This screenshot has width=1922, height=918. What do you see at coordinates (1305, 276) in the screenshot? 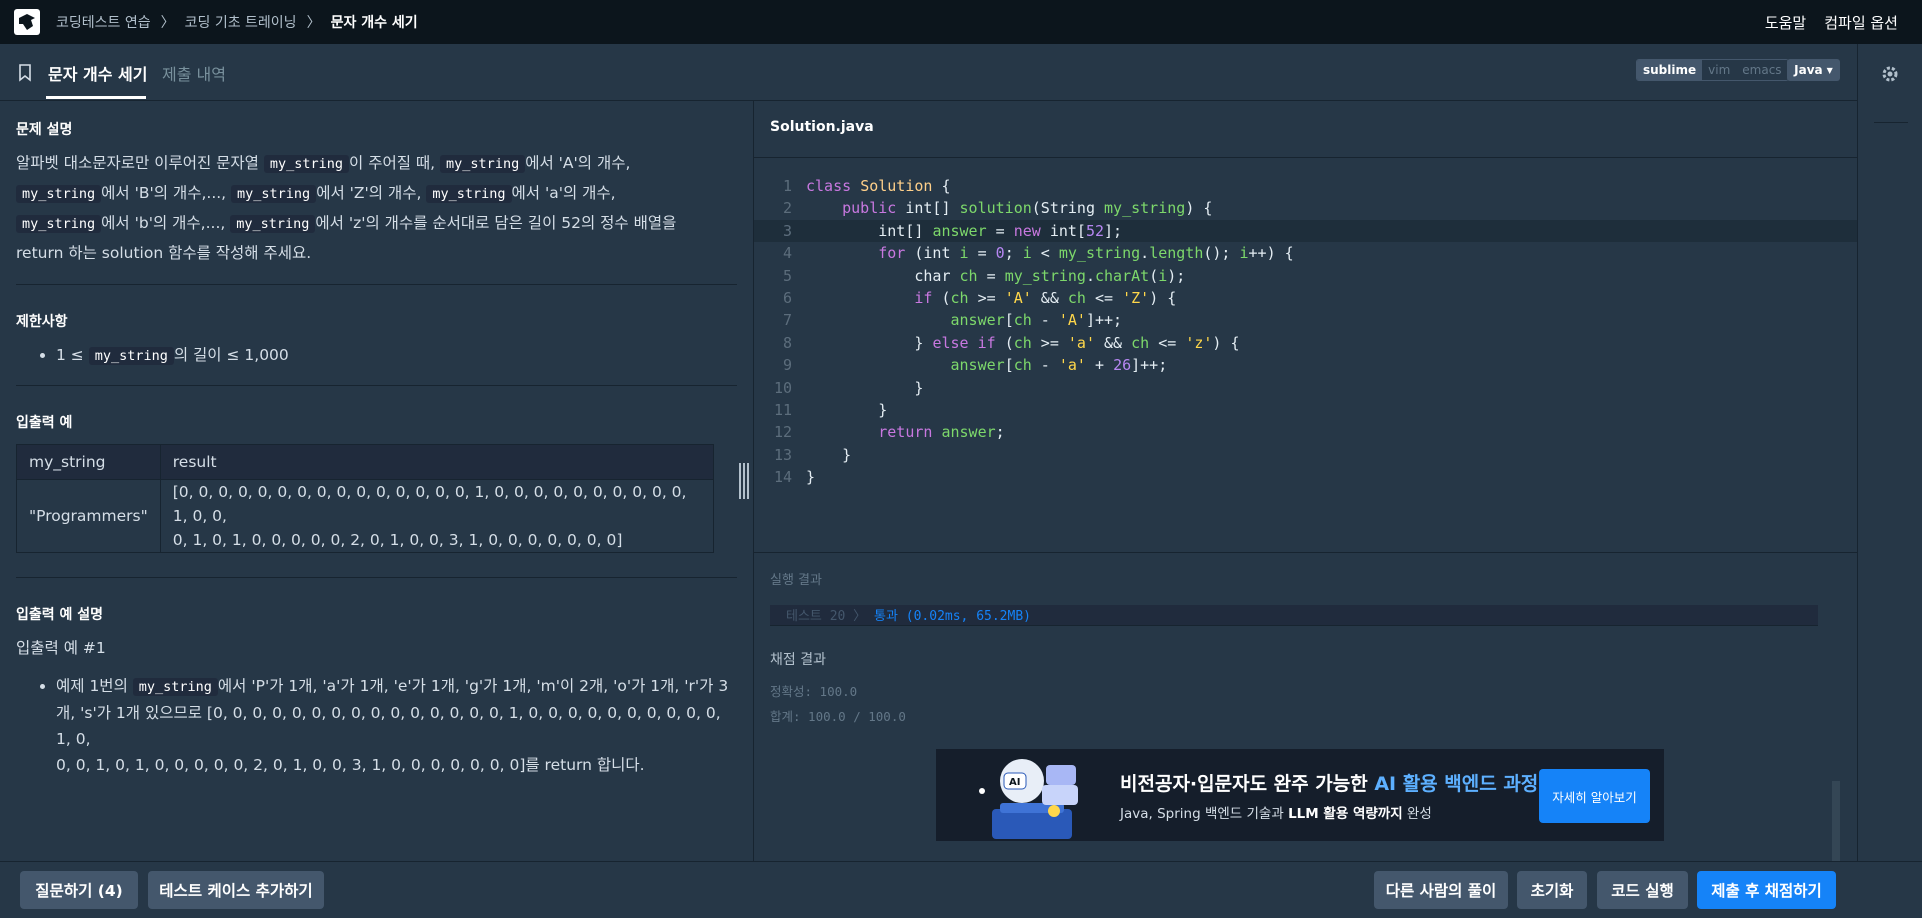
I see `code-line: 5 char ch = my_string.charAt(i);` at bounding box center [1305, 276].